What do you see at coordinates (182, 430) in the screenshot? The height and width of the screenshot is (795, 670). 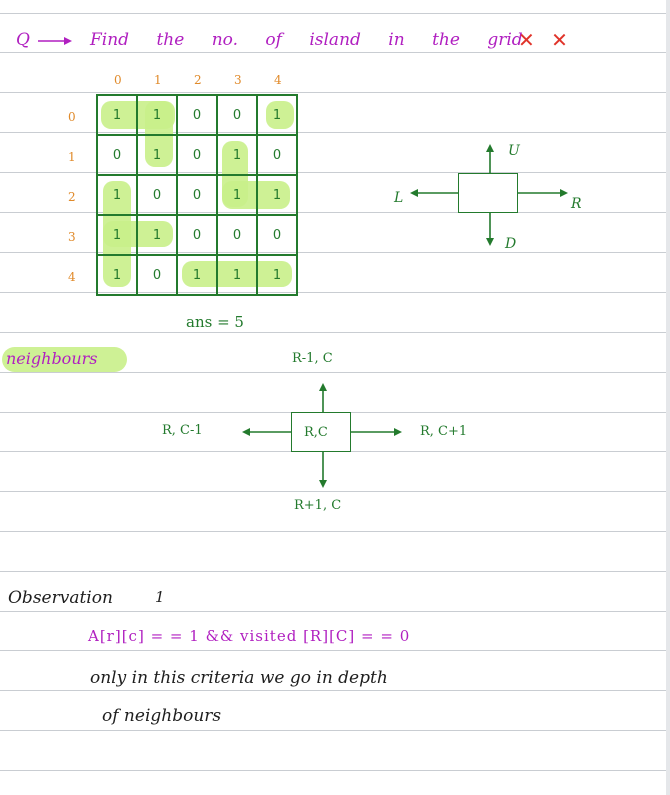 I see `neighbour-left: R, C-1` at bounding box center [182, 430].